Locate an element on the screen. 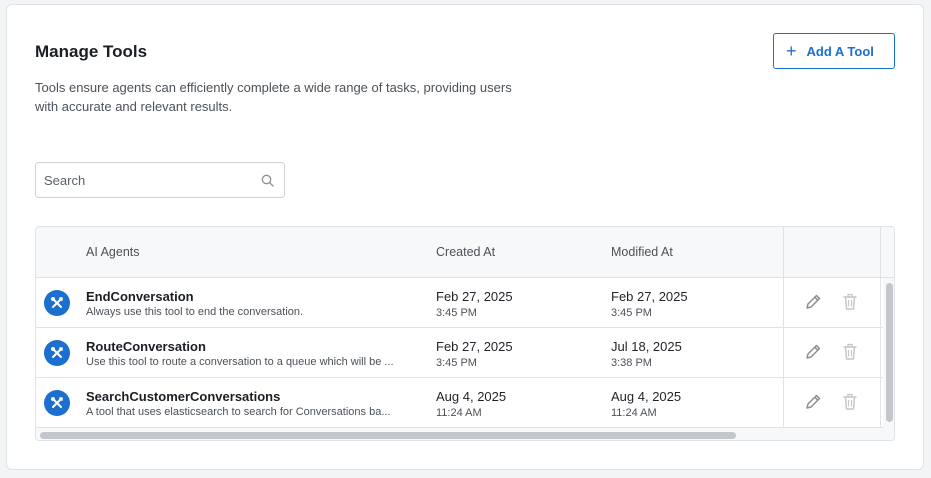 Image resolution: width=931 pixels, height=478 pixels. vertical-scrollbar-thumb is located at coordinates (889, 352).